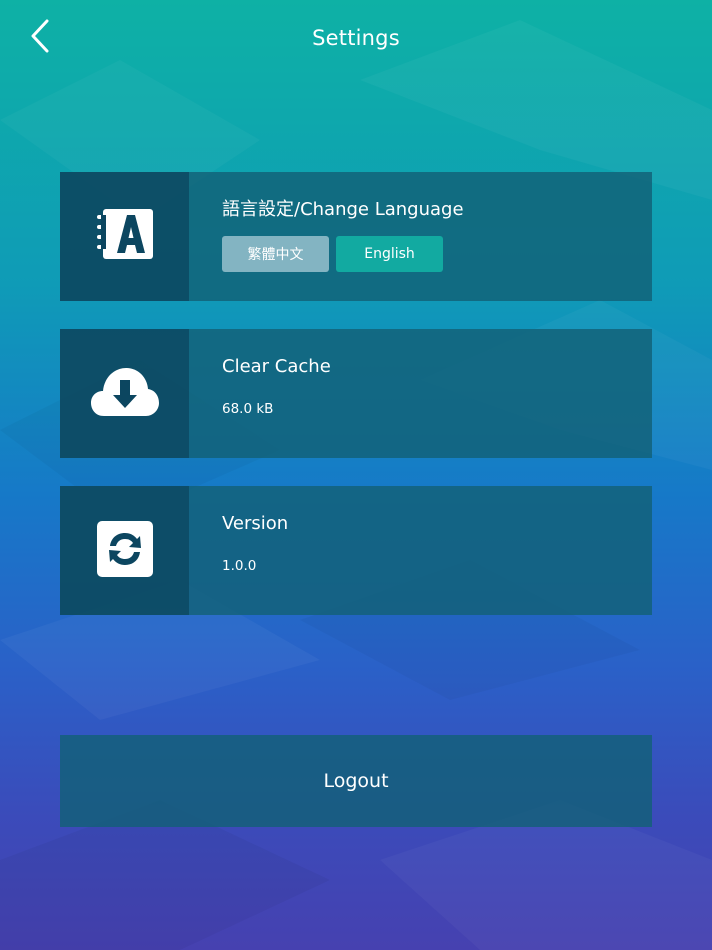 This screenshot has height=950, width=712. I want to click on english-button: English, so click(389, 254).